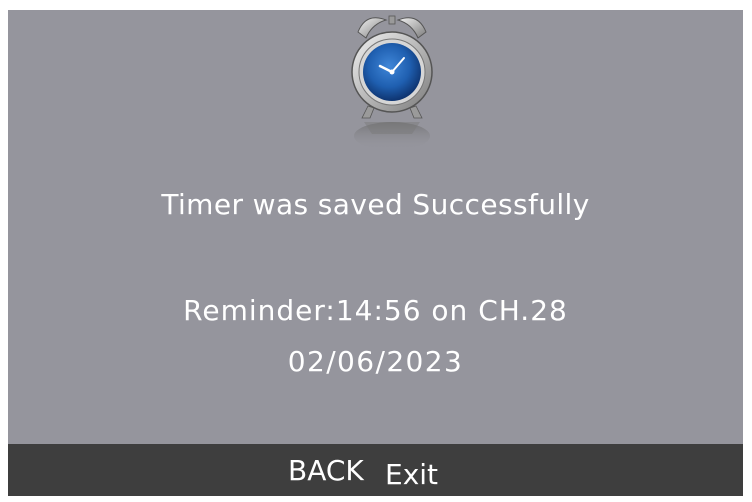 Image resolution: width=752 pixels, height=502 pixels. Describe the element at coordinates (326, 471) in the screenshot. I see `back-button: BACK` at that location.